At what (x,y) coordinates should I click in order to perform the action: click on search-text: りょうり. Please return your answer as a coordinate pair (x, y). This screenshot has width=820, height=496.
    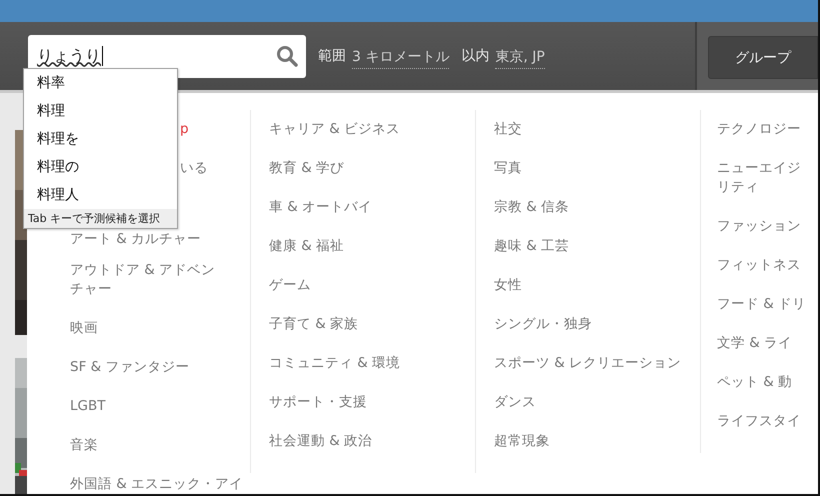
    Looking at the image, I should click on (69, 56).